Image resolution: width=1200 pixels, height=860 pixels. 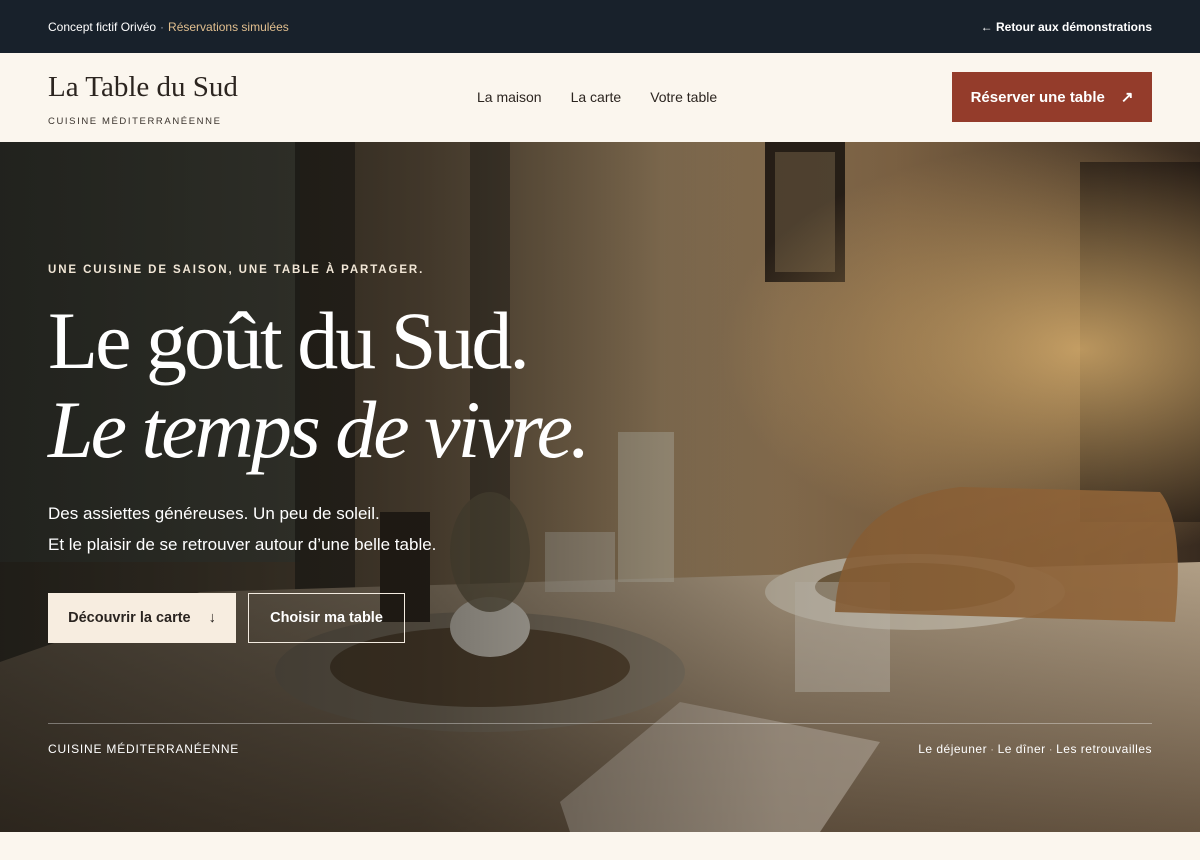 What do you see at coordinates (135, 121) in the screenshot?
I see `brand-tagline: CUISINE MÉDITERRANÉENNE` at bounding box center [135, 121].